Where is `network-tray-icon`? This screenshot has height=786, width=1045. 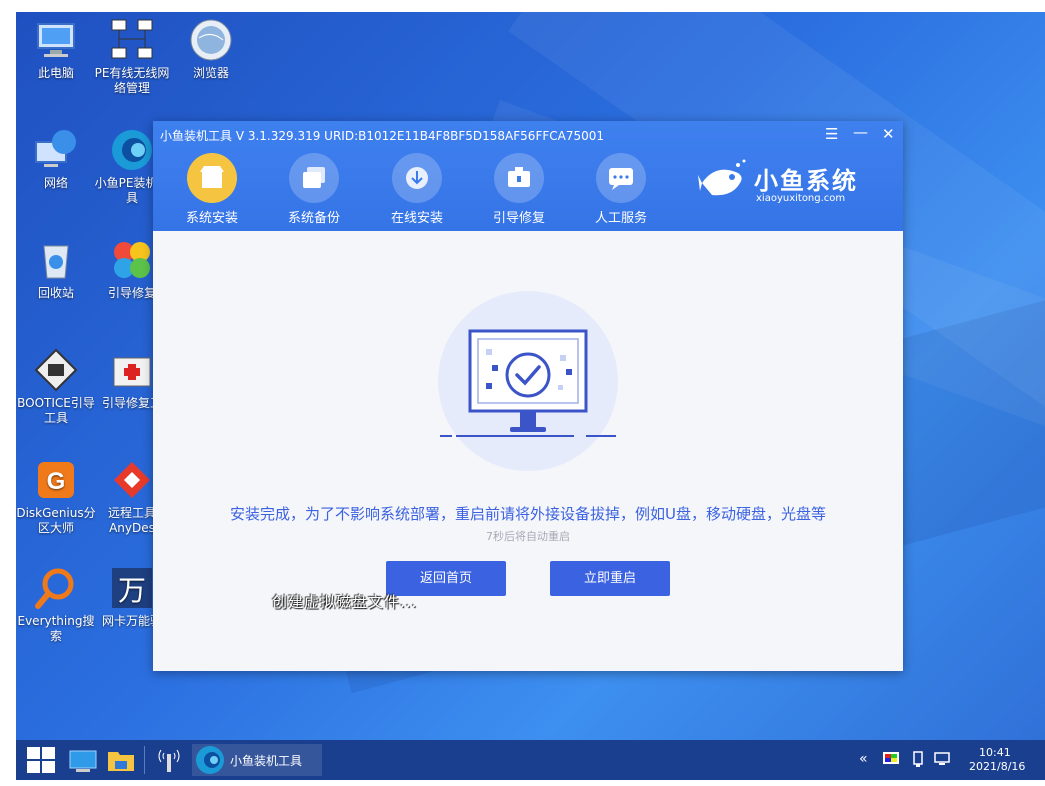
network-tray-icon is located at coordinates (942, 759).